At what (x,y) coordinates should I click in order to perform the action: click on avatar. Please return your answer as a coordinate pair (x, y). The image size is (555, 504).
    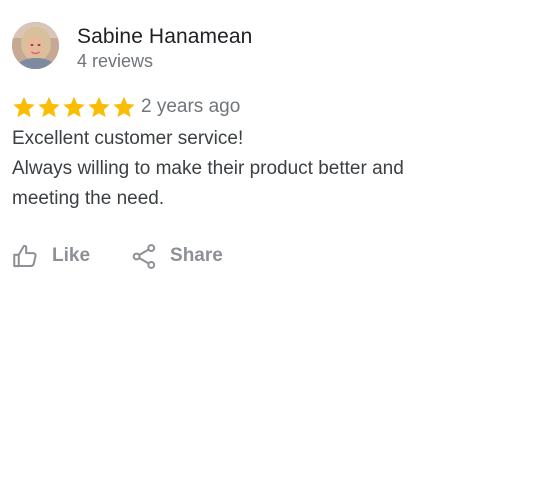
    Looking at the image, I should click on (35, 45).